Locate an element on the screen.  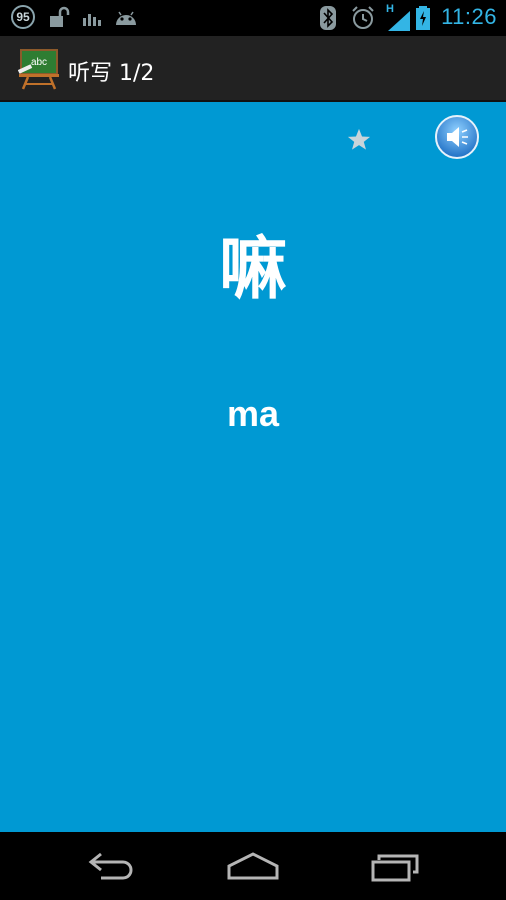
chalkboard-abc-icon: abc is located at coordinates (38, 69).